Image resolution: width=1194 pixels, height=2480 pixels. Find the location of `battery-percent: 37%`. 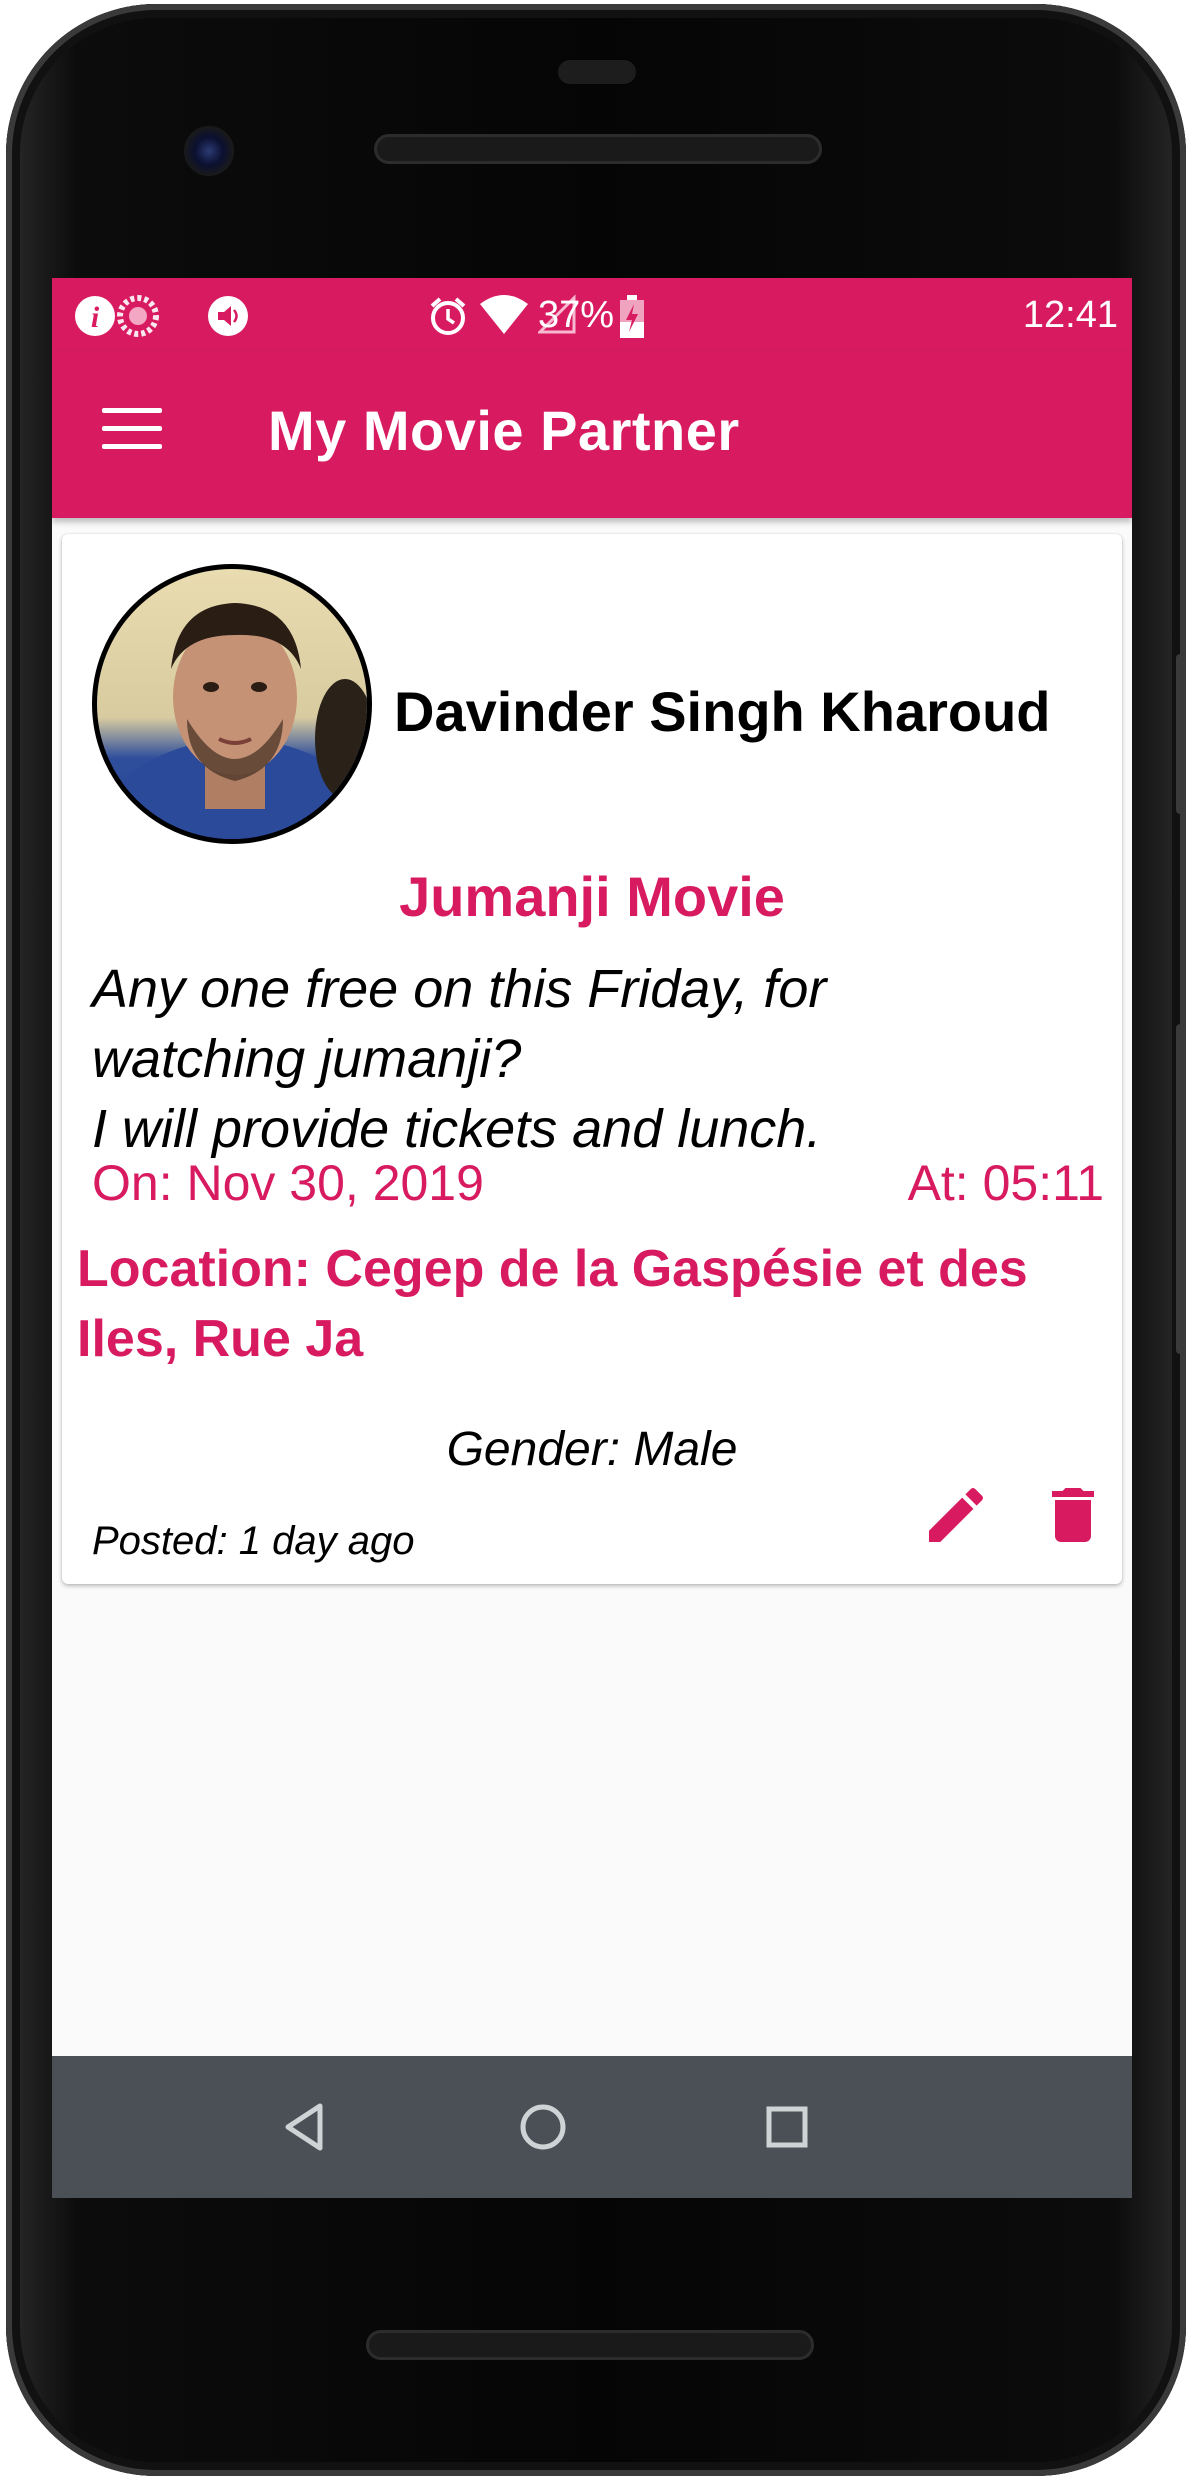

battery-percent: 37% is located at coordinates (575, 315).